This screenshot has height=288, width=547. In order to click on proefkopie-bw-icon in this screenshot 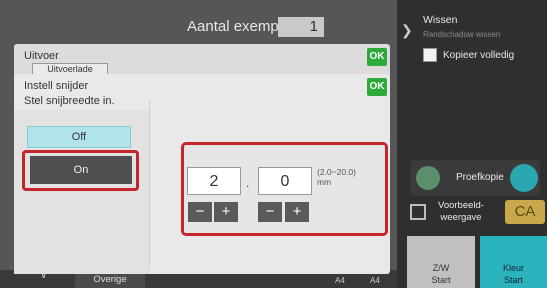, I will do `click(428, 178)`.